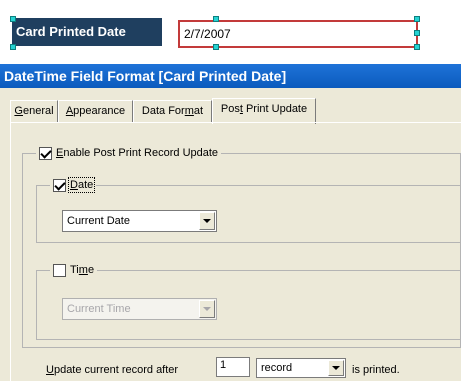  I want to click on time-label: Time, so click(82, 270).